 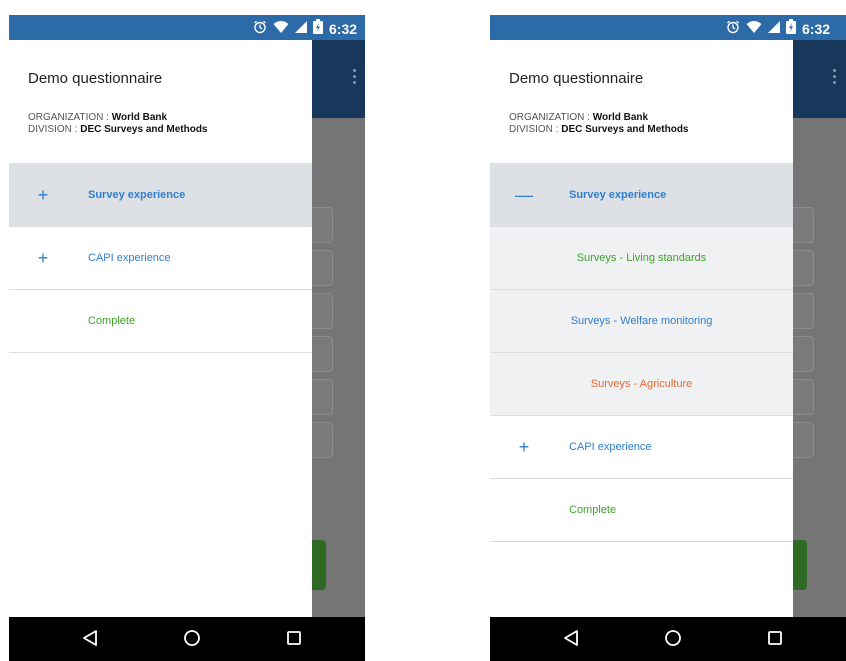 I want to click on section-survey-experience: — Survey experience, so click(x=641, y=195).